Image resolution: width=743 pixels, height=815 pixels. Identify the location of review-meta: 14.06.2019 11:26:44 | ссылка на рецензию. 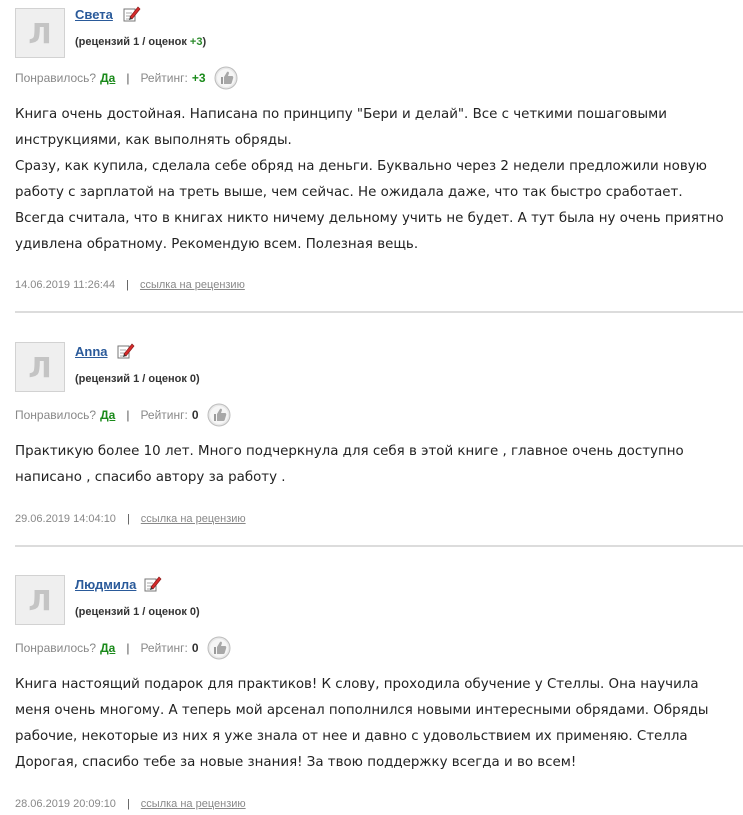
(130, 285).